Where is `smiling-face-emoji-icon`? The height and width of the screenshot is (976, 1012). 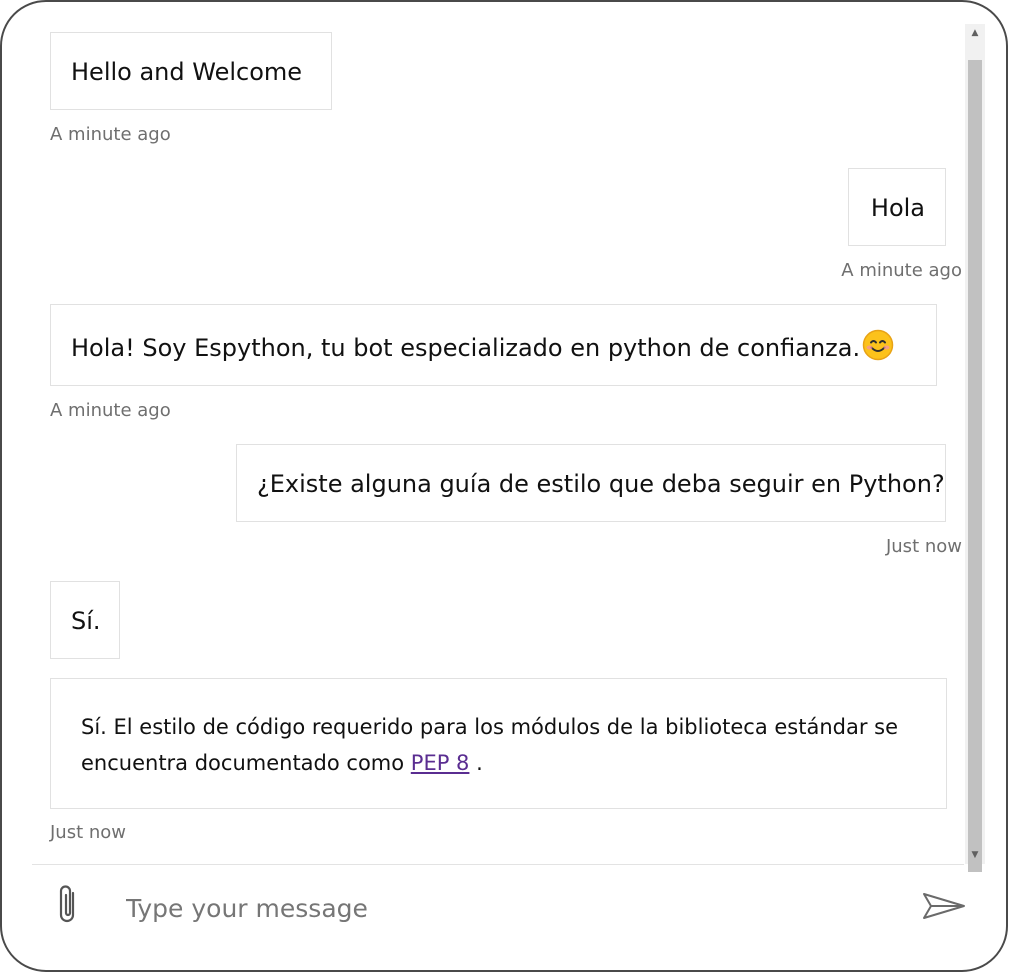
smiling-face-emoji-icon is located at coordinates (878, 345).